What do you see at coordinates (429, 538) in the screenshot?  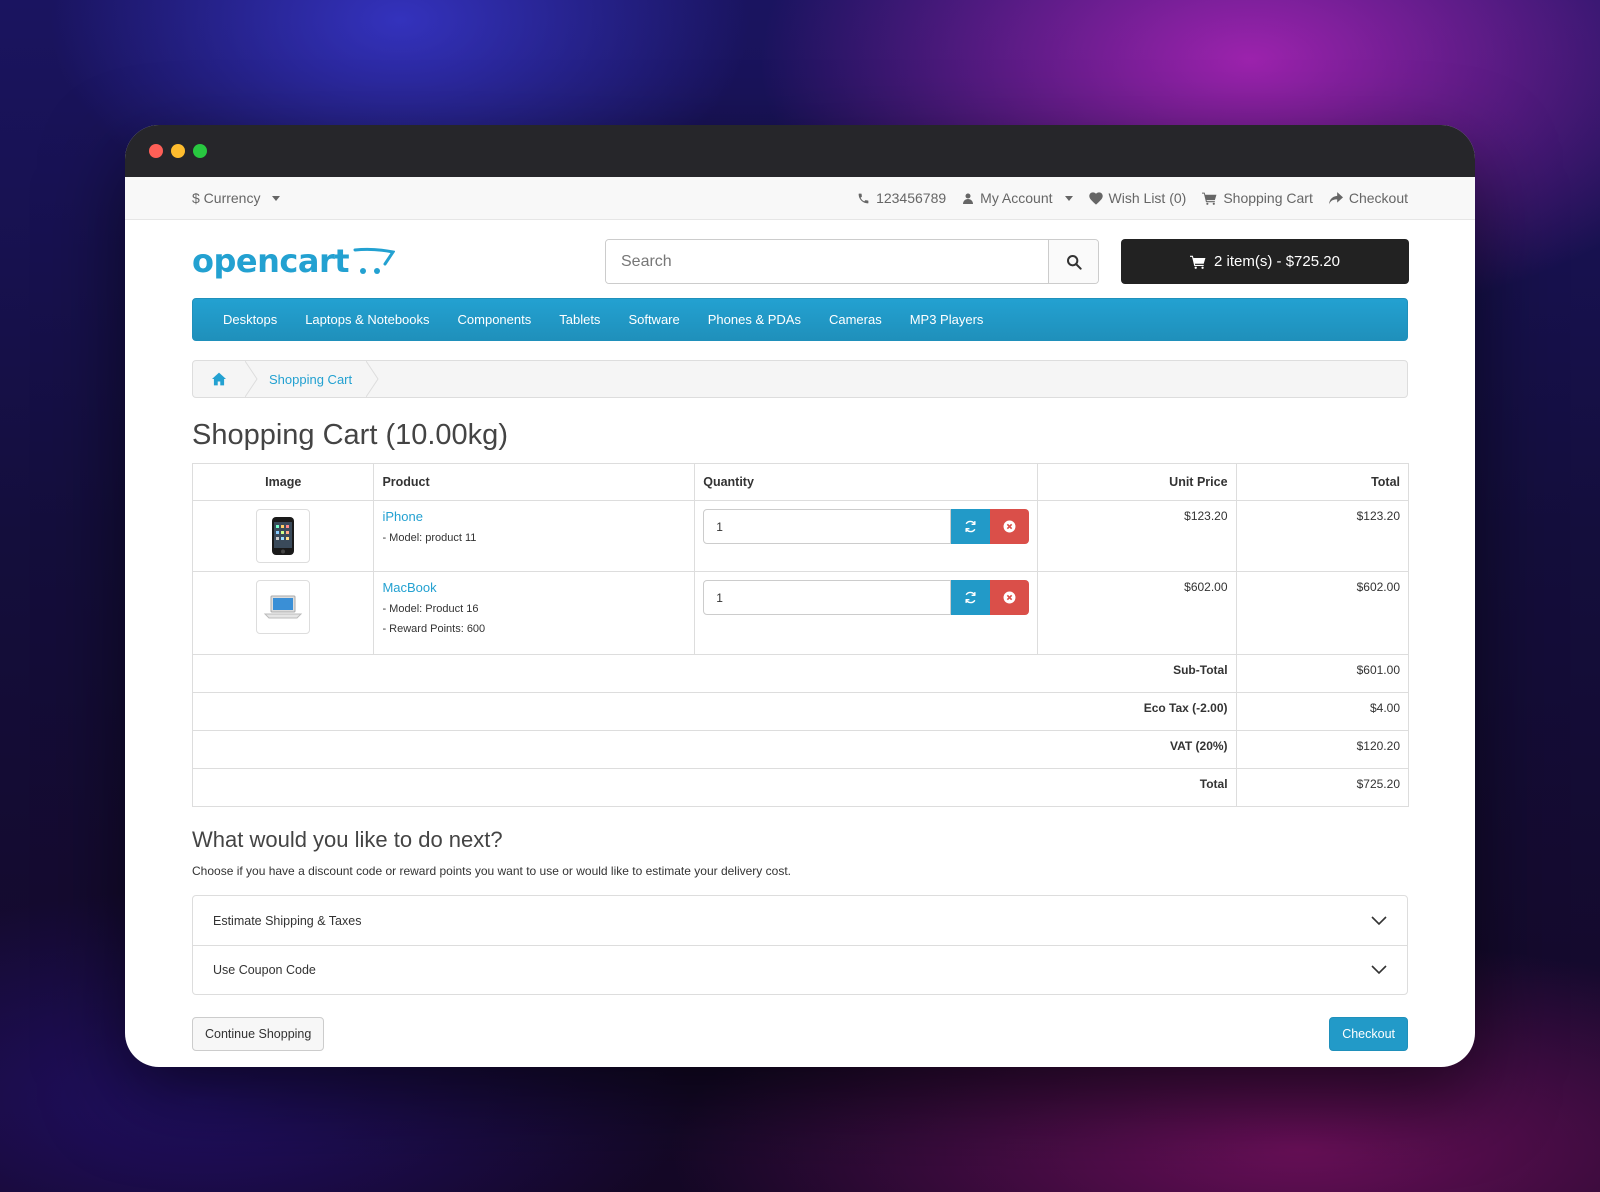 I see `product-model: - Model: product 11` at bounding box center [429, 538].